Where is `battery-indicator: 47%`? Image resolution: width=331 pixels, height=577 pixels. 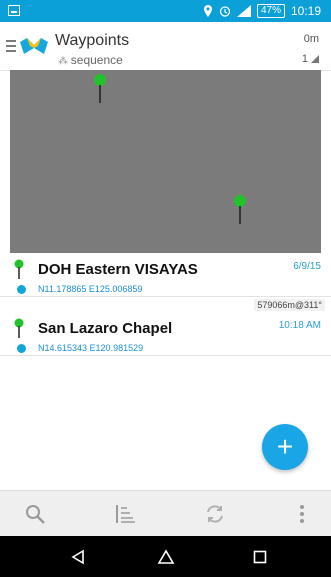 battery-indicator: 47% is located at coordinates (270, 11).